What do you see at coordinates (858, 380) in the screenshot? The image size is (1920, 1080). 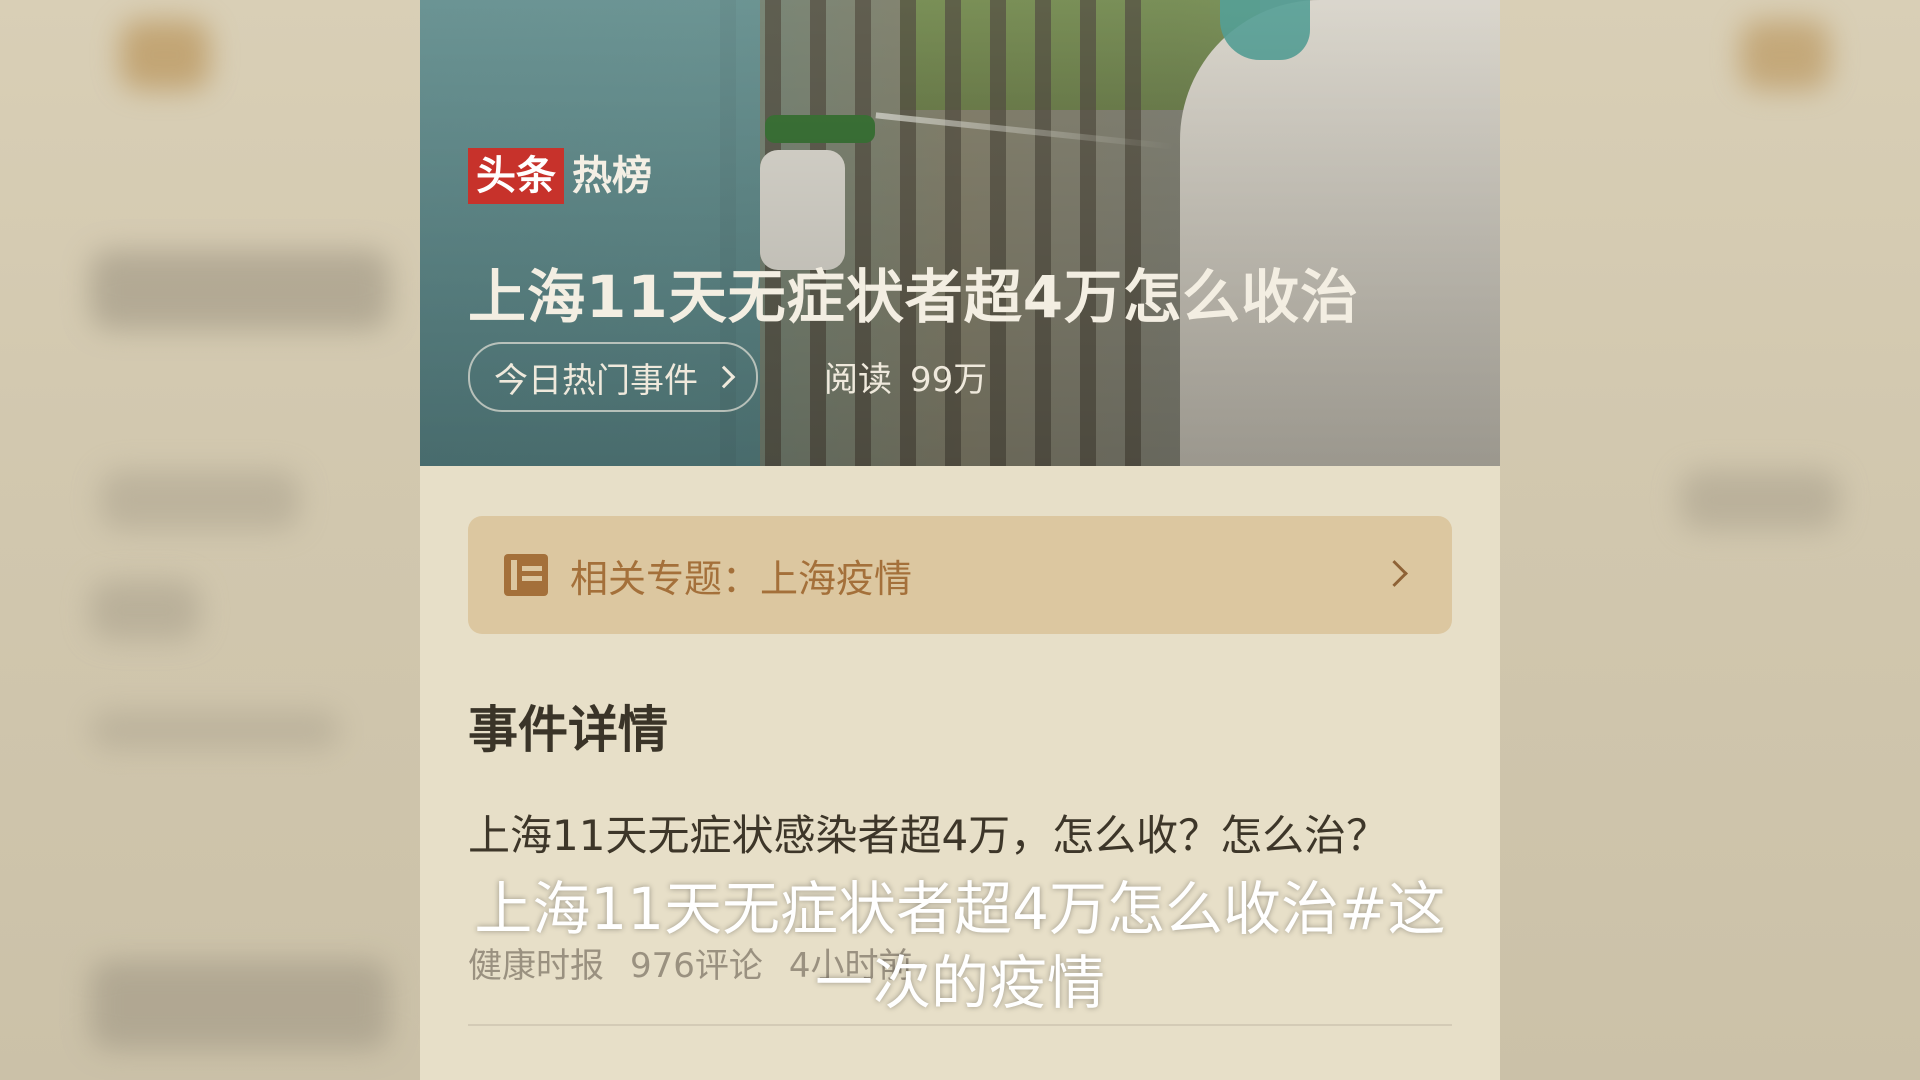 I see `read-count-label: 阅读` at bounding box center [858, 380].